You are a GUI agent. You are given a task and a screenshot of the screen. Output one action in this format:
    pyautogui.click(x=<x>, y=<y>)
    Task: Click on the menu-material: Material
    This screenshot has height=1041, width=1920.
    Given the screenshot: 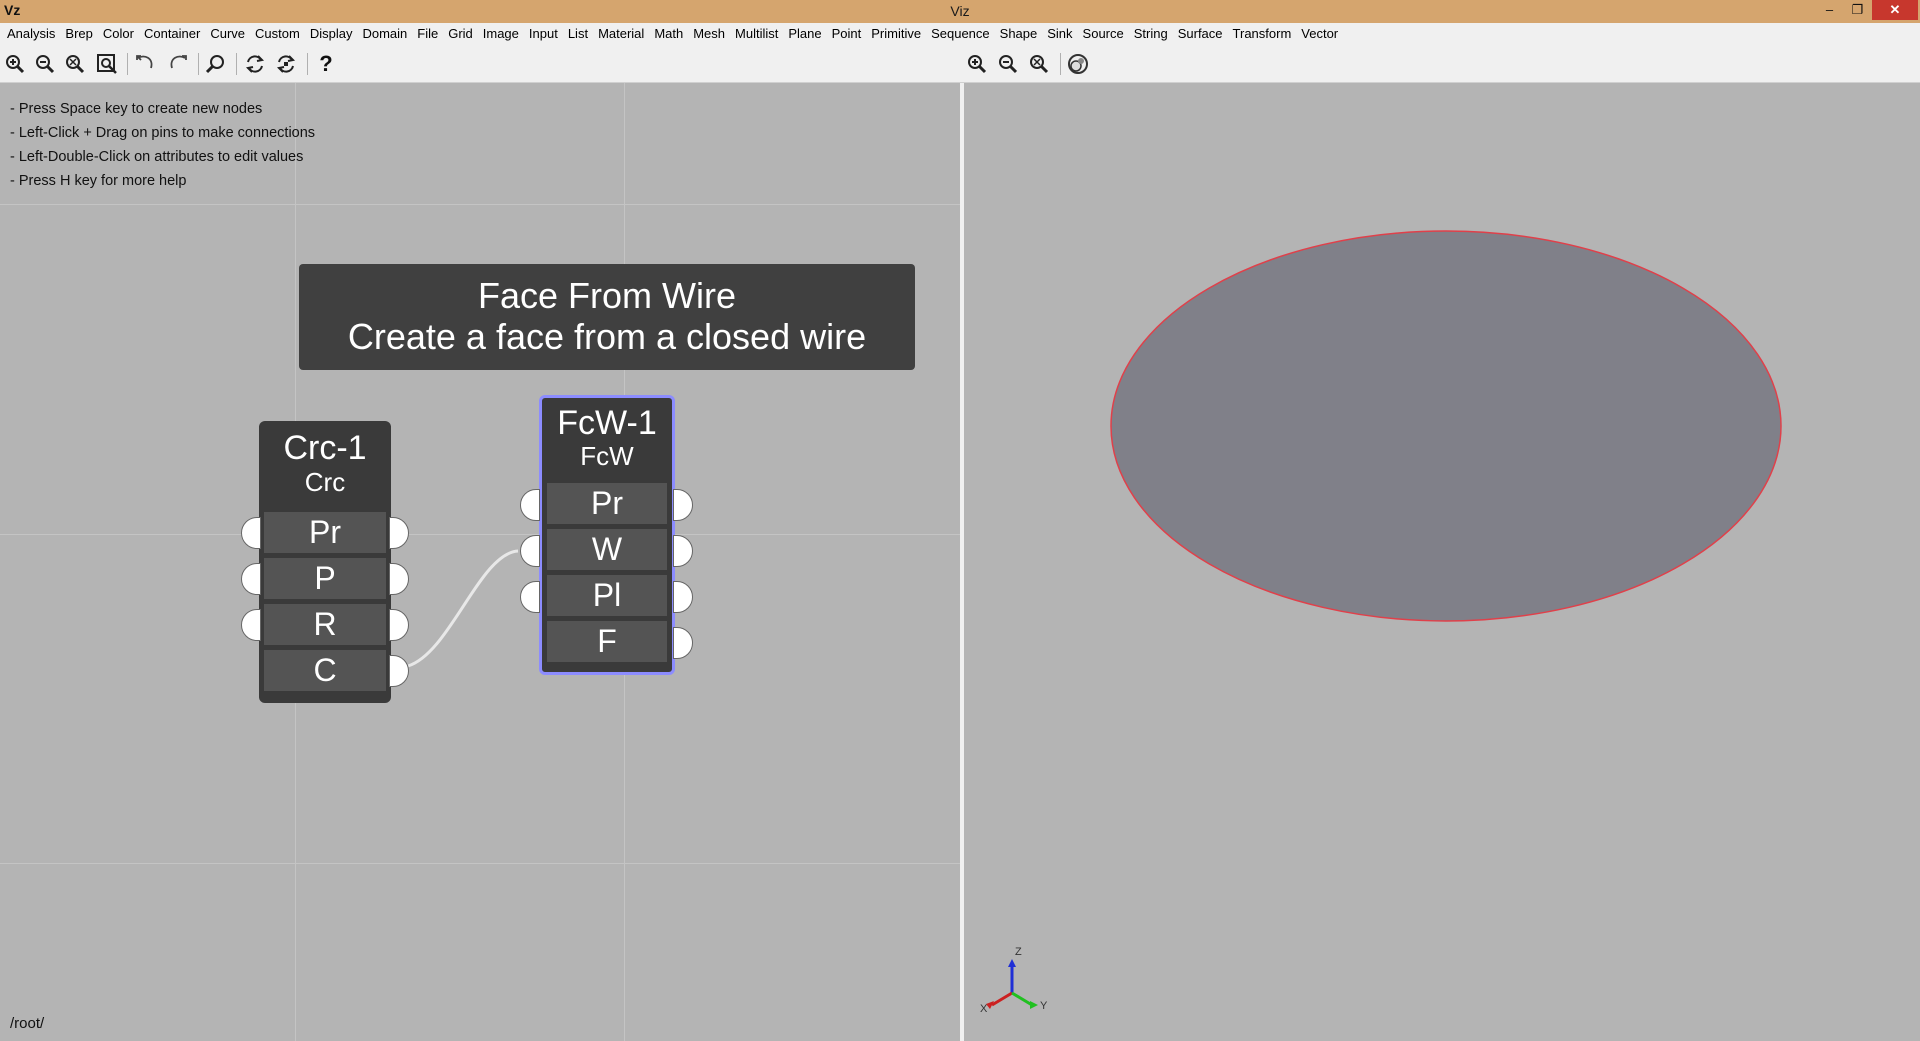 What is the action you would take?
    pyautogui.click(x=621, y=34)
    